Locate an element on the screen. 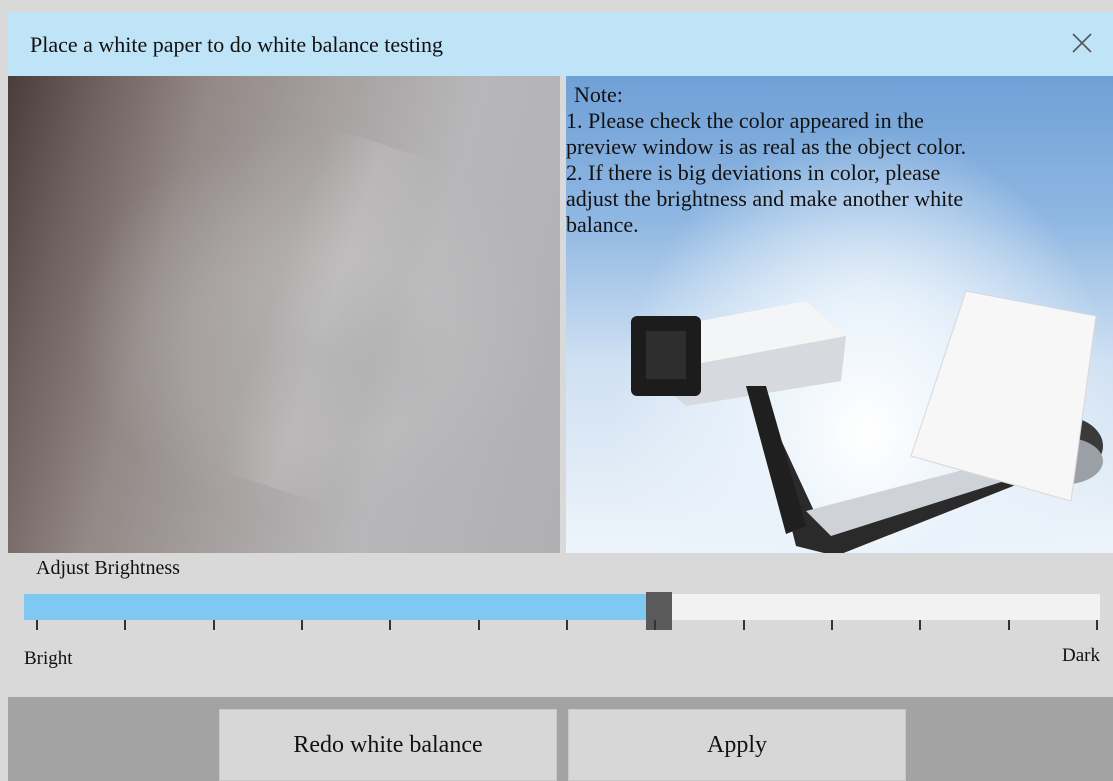  brightness-slider is located at coordinates (562, 611).